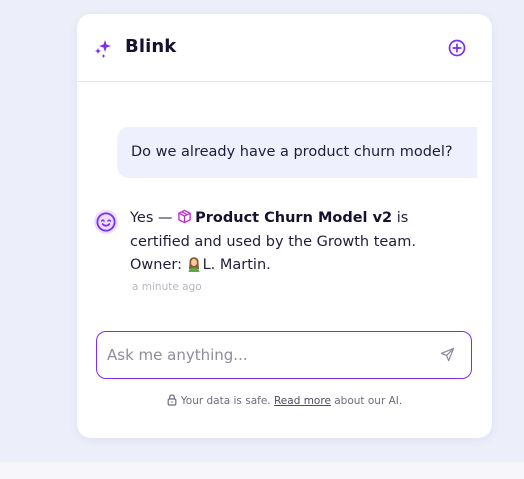 The width and height of the screenshot is (524, 479). Describe the element at coordinates (184, 216) in the screenshot. I see `cube-icon` at that location.